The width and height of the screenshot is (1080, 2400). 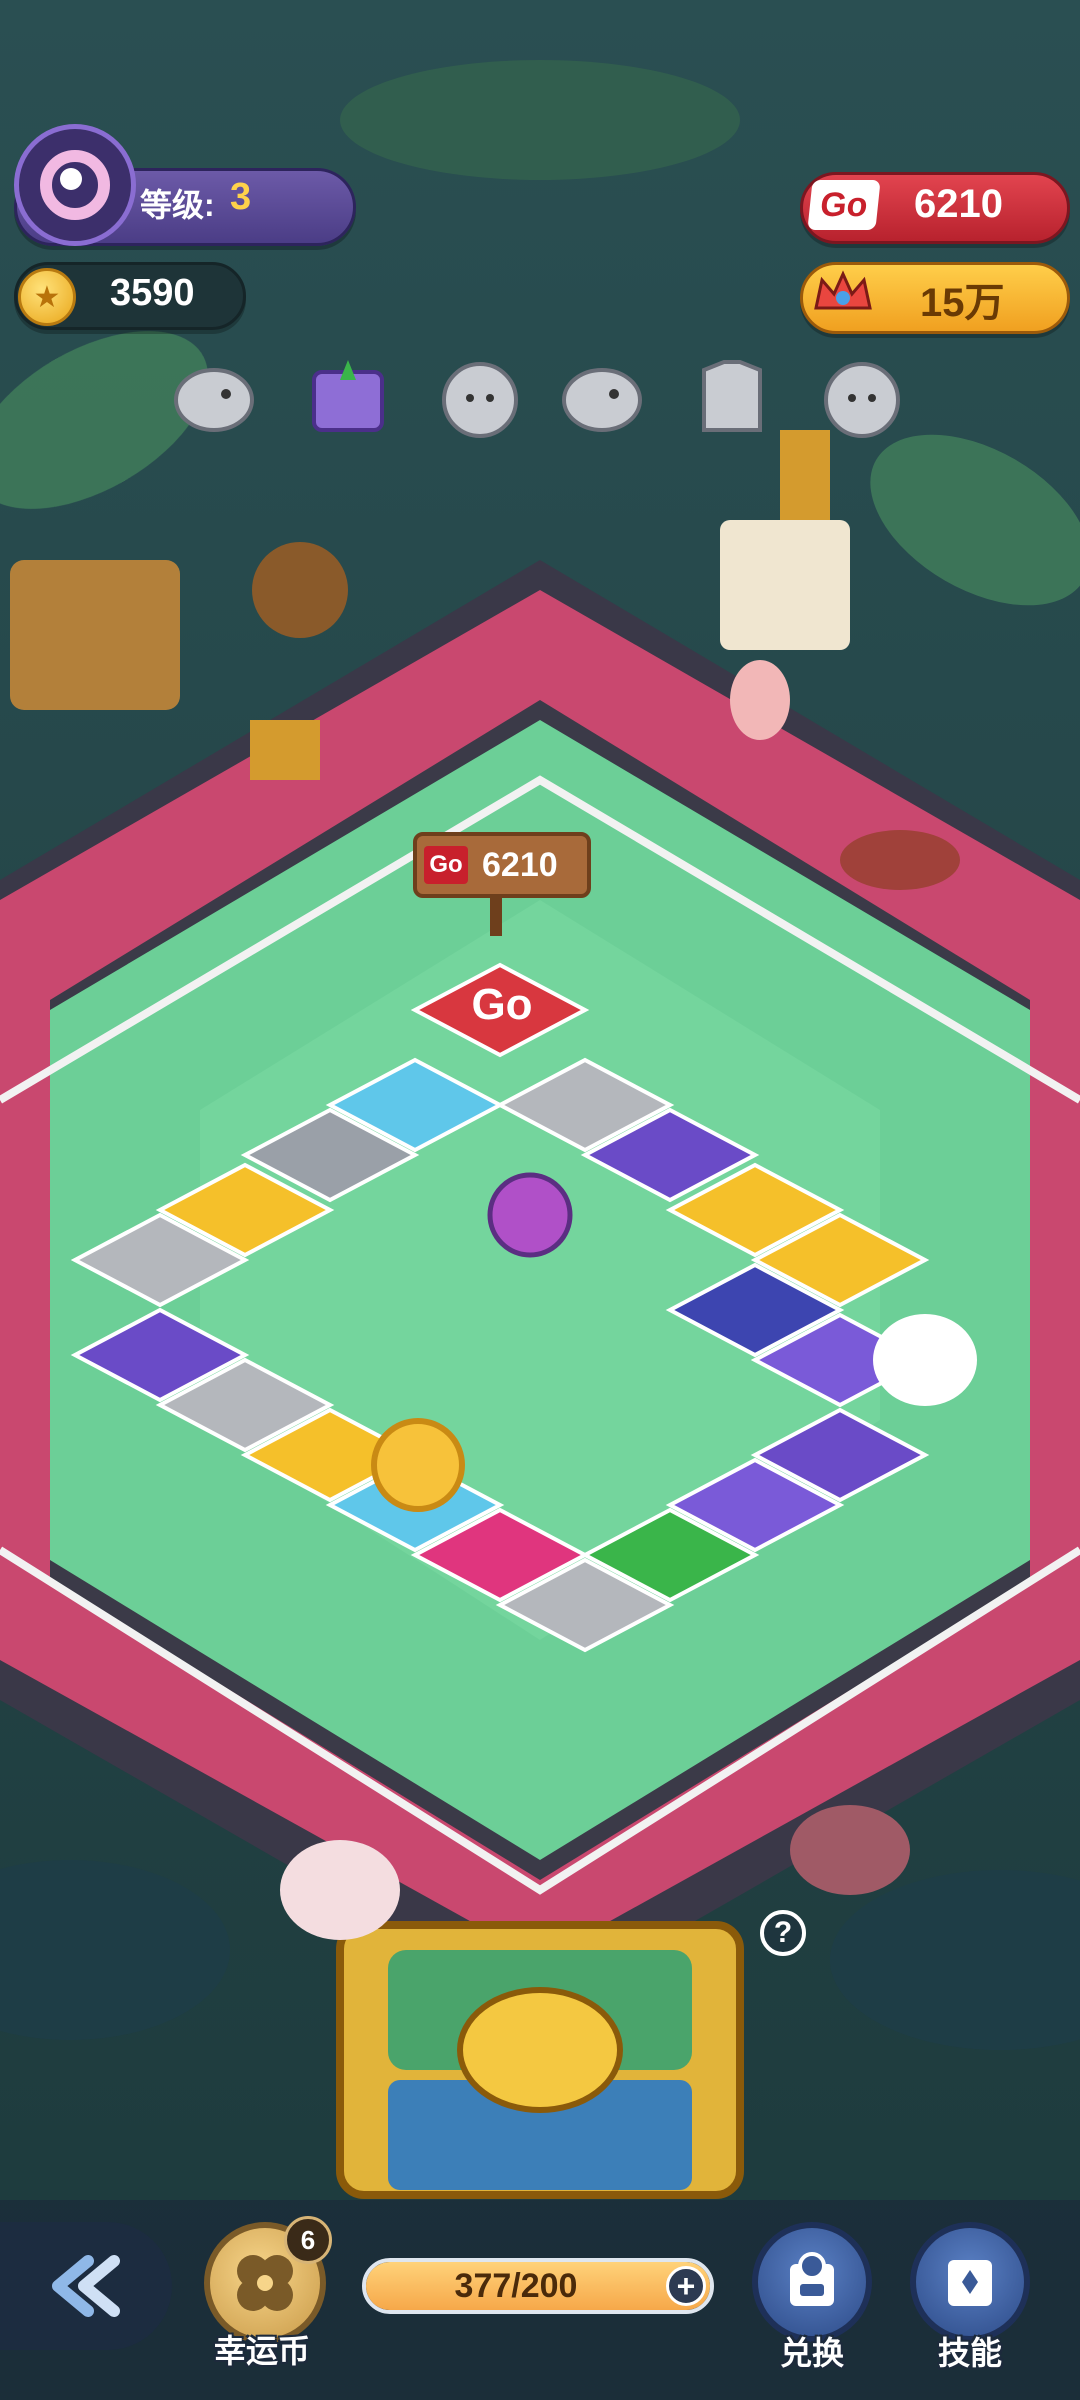 What do you see at coordinates (348, 396) in the screenshot?
I see `book-icon` at bounding box center [348, 396].